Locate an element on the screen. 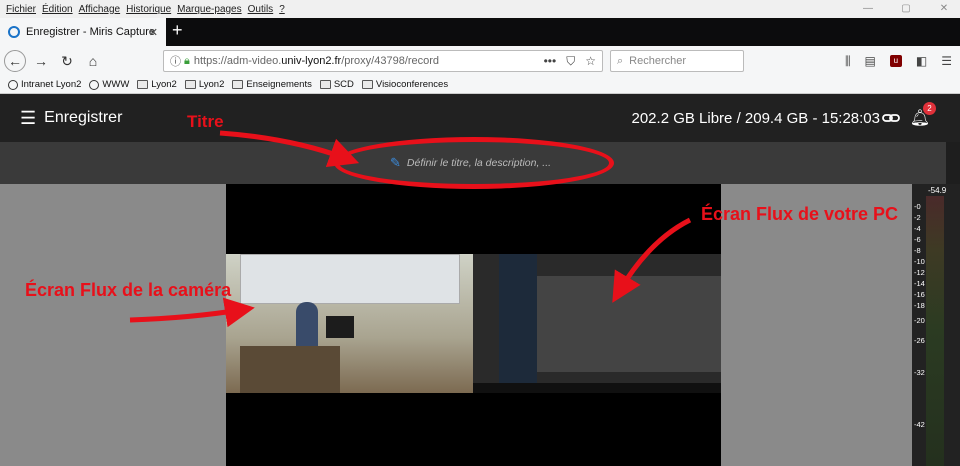  arrow-to-title is located at coordinates (289, 148).